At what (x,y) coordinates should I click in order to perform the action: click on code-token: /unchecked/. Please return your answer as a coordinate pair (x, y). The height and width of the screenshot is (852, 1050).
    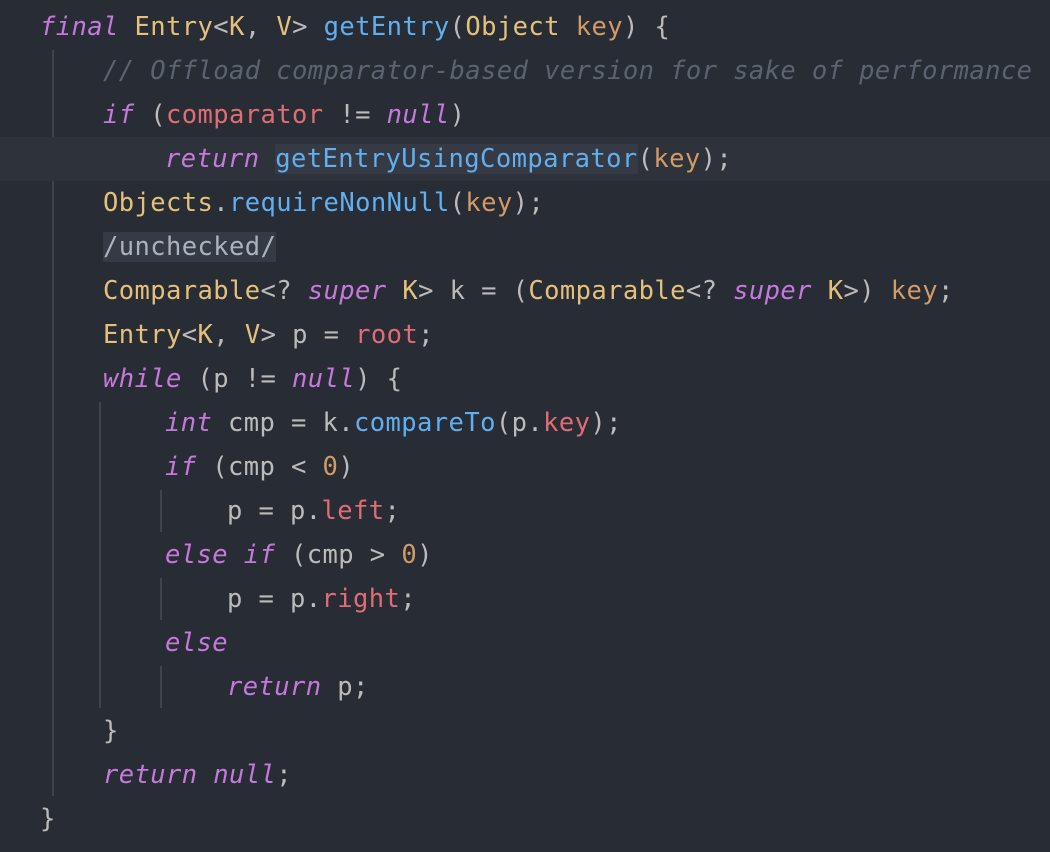
    Looking at the image, I should click on (190, 247).